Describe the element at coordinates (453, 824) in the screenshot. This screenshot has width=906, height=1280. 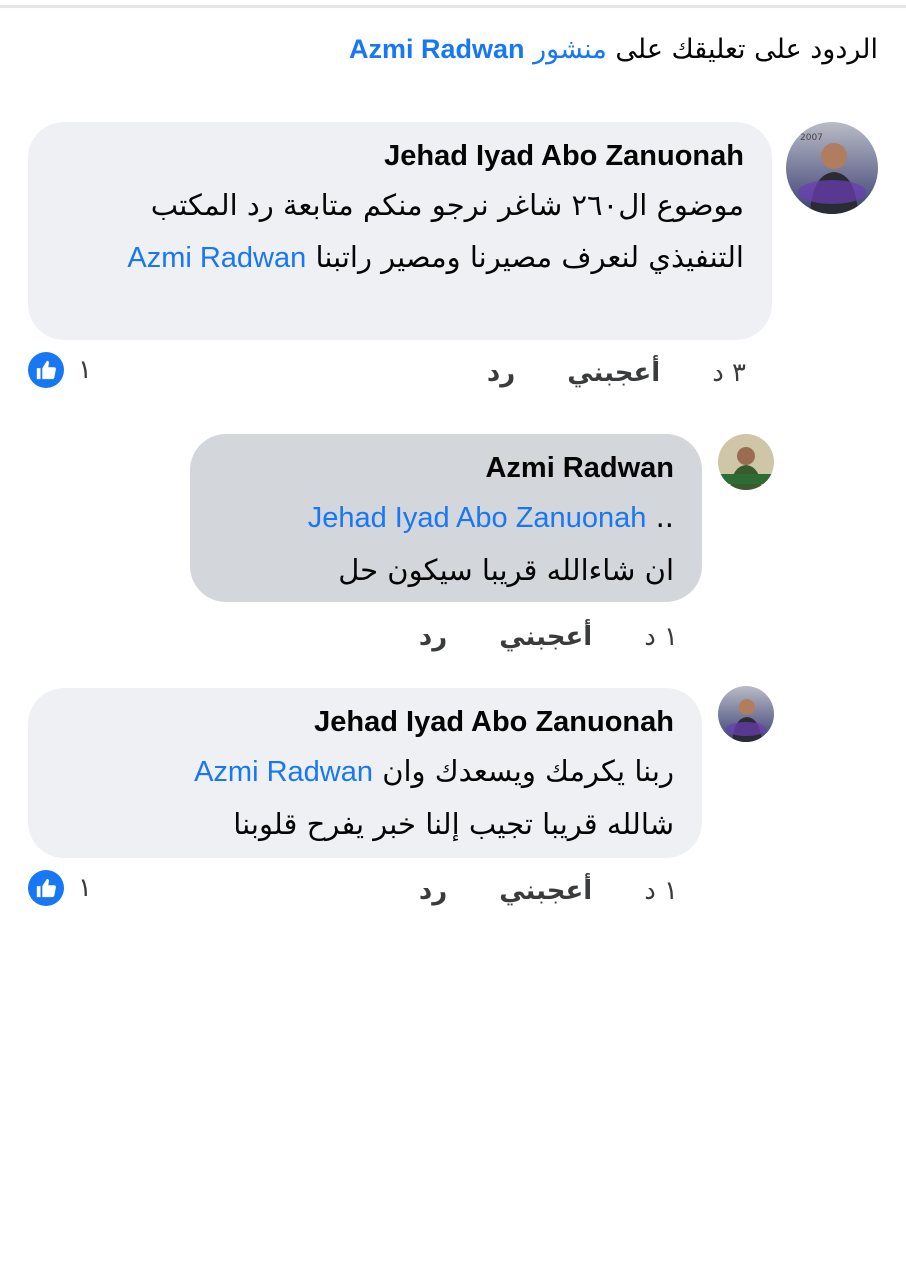
I see `comment-body-end: شالله قريبا تجيب إلنا خبر يفرح قلوبنا` at that location.